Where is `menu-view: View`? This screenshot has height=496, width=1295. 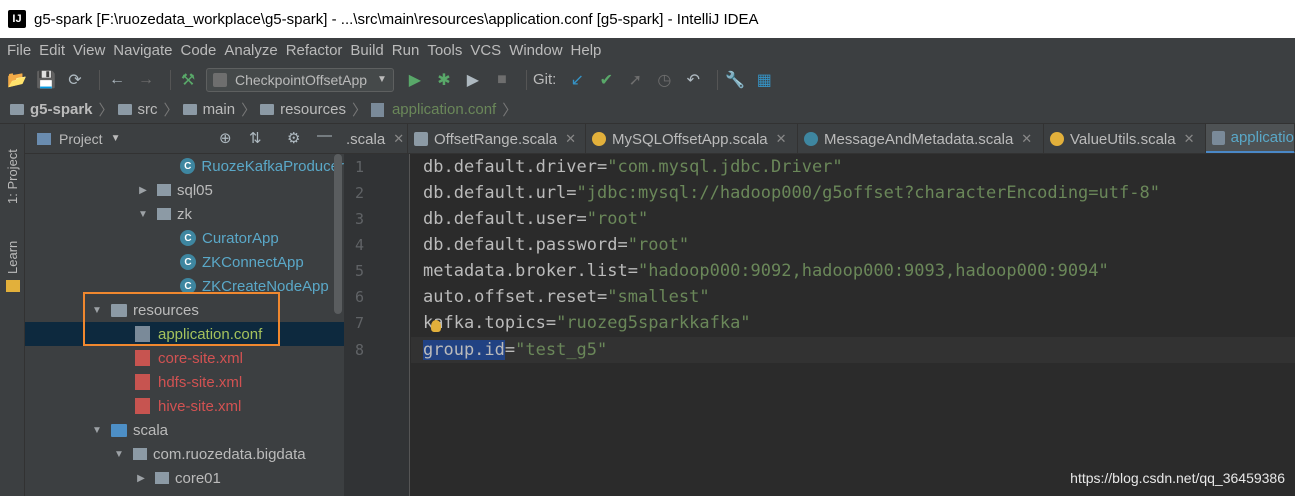 menu-view: View is located at coordinates (89, 50).